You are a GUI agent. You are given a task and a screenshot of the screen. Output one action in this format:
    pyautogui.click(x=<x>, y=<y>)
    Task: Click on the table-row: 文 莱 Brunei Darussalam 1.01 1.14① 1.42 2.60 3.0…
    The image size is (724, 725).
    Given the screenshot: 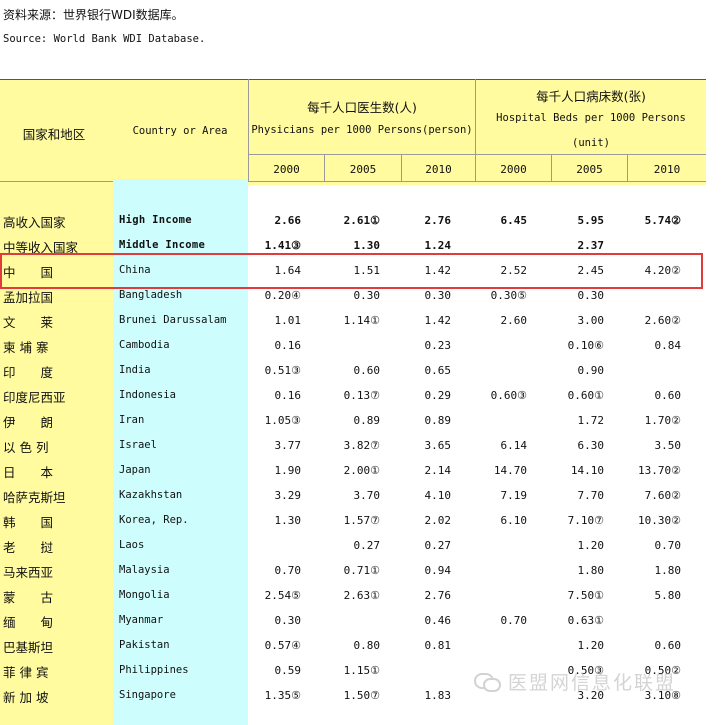 What is the action you would take?
    pyautogui.click(x=353, y=319)
    